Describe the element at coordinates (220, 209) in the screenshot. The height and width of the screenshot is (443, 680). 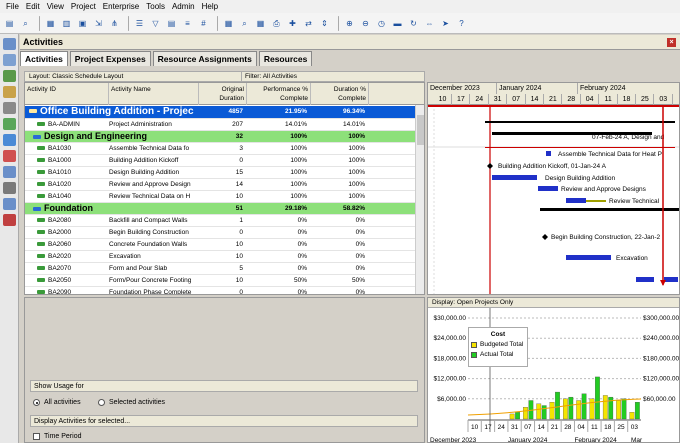
I see `wbs-row: Foundation 51 29.18% 58.82%` at that location.